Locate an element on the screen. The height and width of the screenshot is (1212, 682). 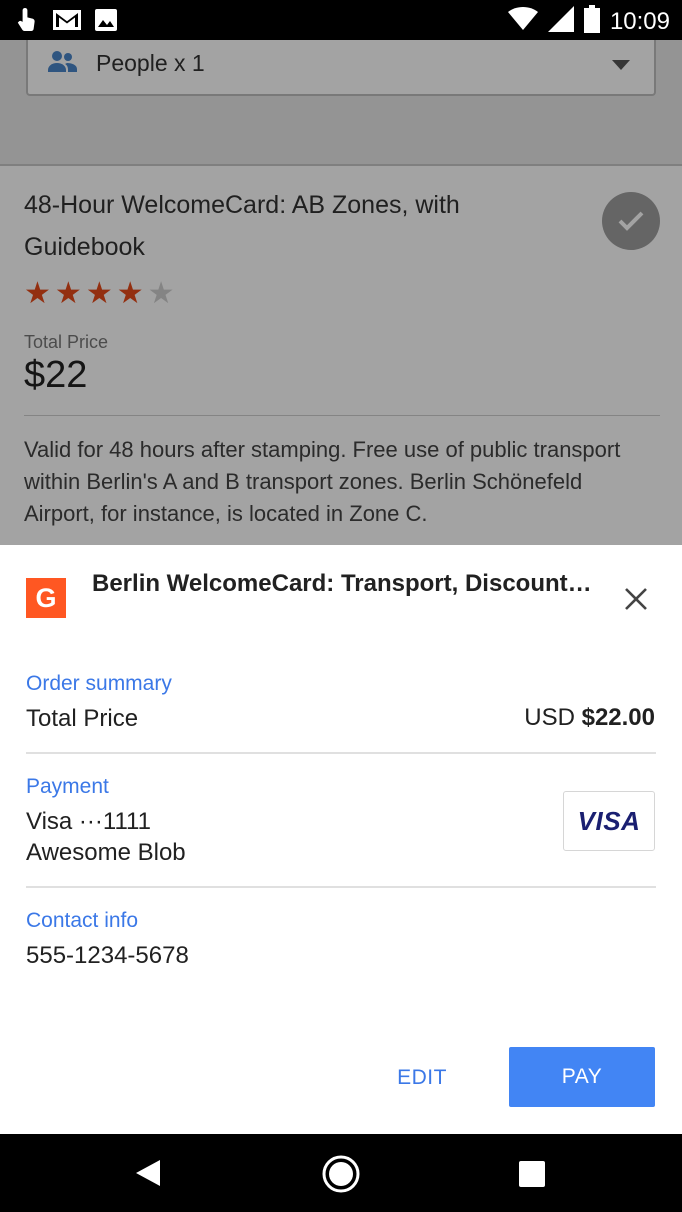
navigation-bar is located at coordinates (341, 1173).